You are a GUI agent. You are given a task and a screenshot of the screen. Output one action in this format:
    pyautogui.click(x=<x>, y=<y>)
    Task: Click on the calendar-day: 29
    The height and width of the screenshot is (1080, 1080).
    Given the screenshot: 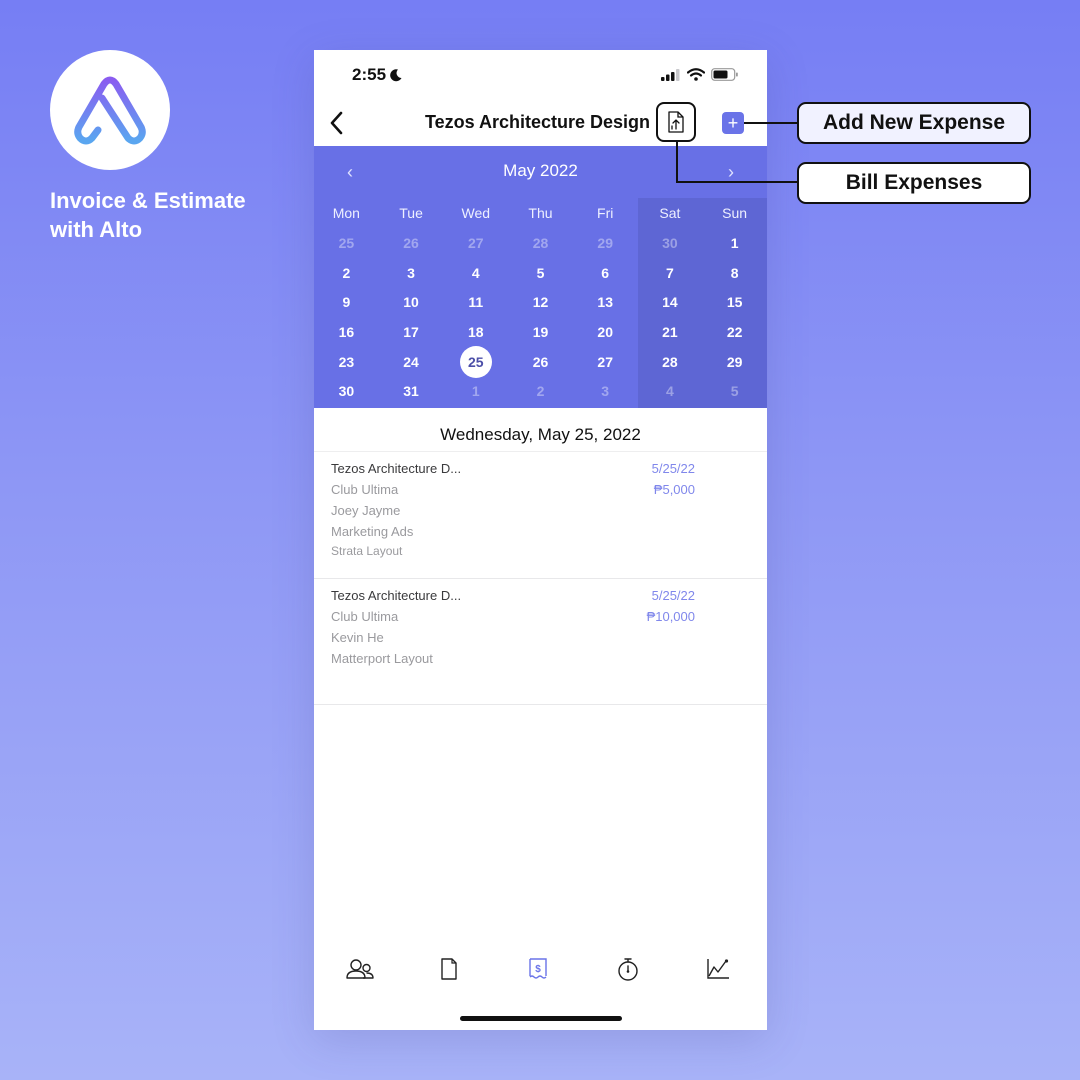 What is the action you would take?
    pyautogui.click(x=734, y=362)
    